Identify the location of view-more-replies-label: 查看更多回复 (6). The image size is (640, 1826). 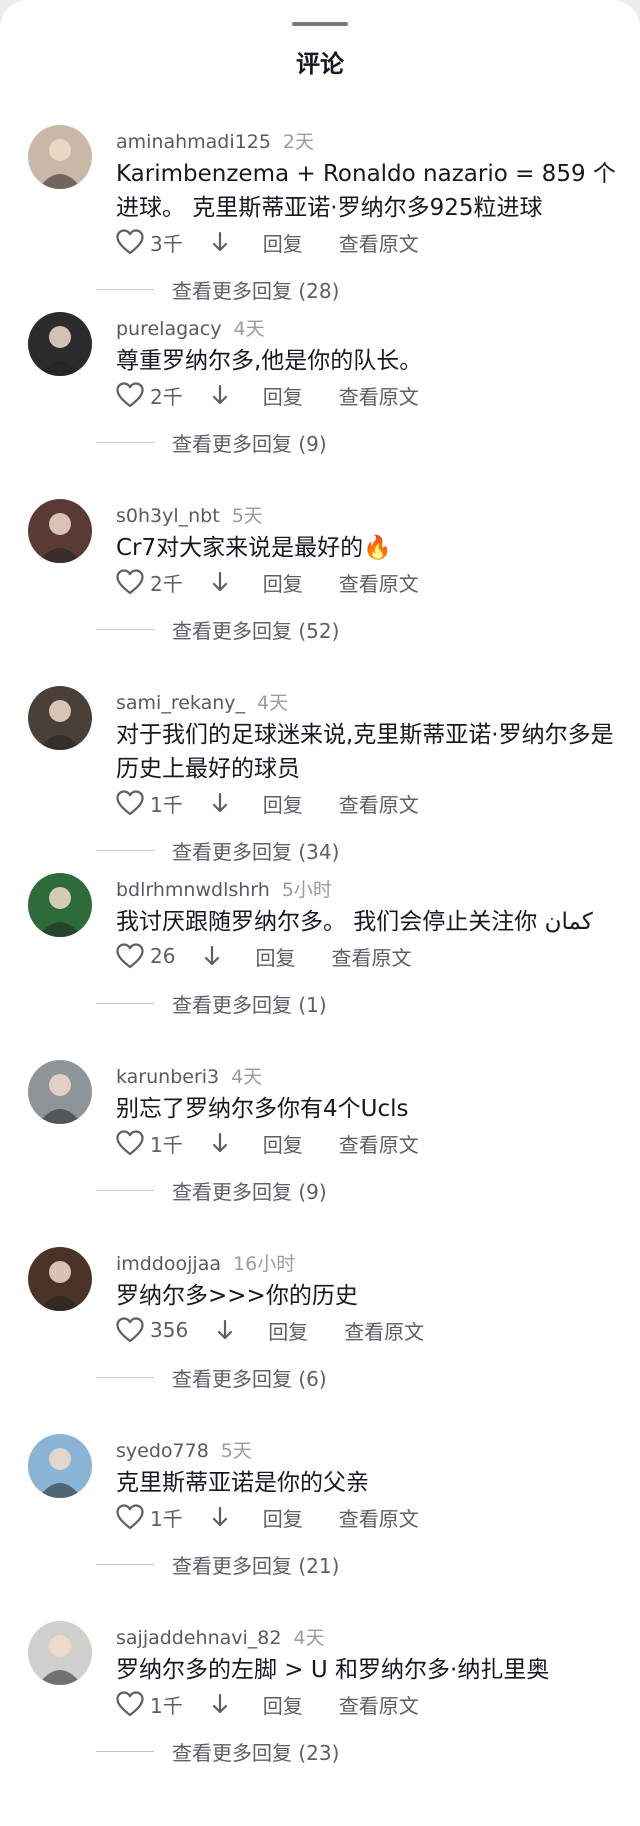
(249, 1378).